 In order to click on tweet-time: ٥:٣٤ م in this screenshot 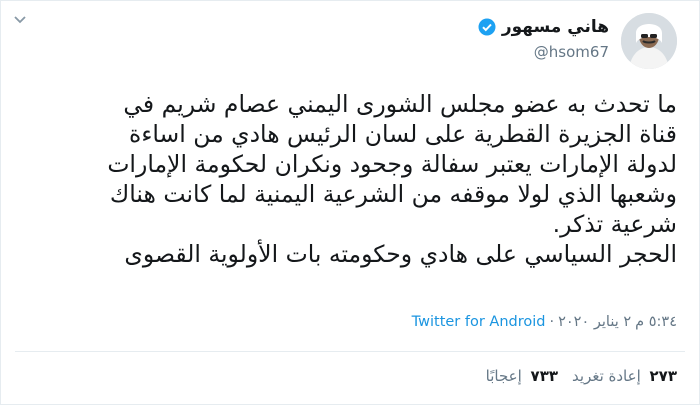, I will do `click(656, 322)`.